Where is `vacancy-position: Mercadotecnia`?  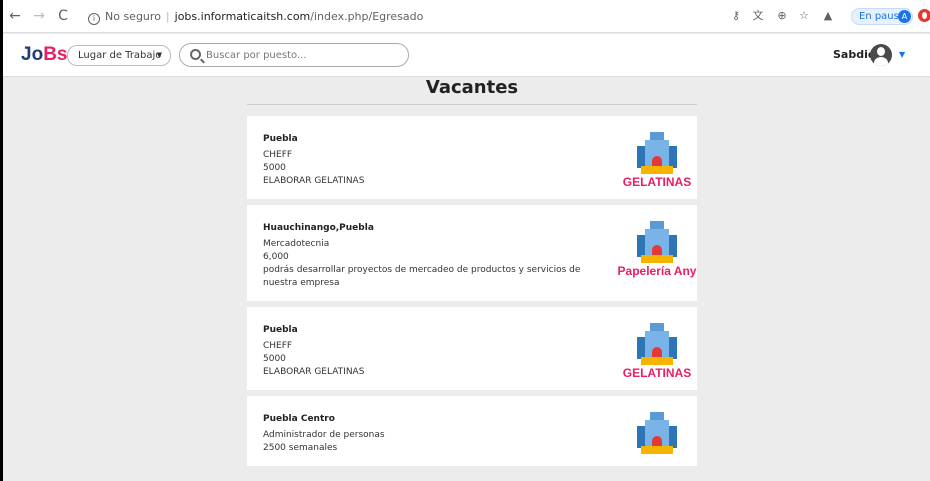
vacancy-position: Mercadotecnia is located at coordinates (296, 244).